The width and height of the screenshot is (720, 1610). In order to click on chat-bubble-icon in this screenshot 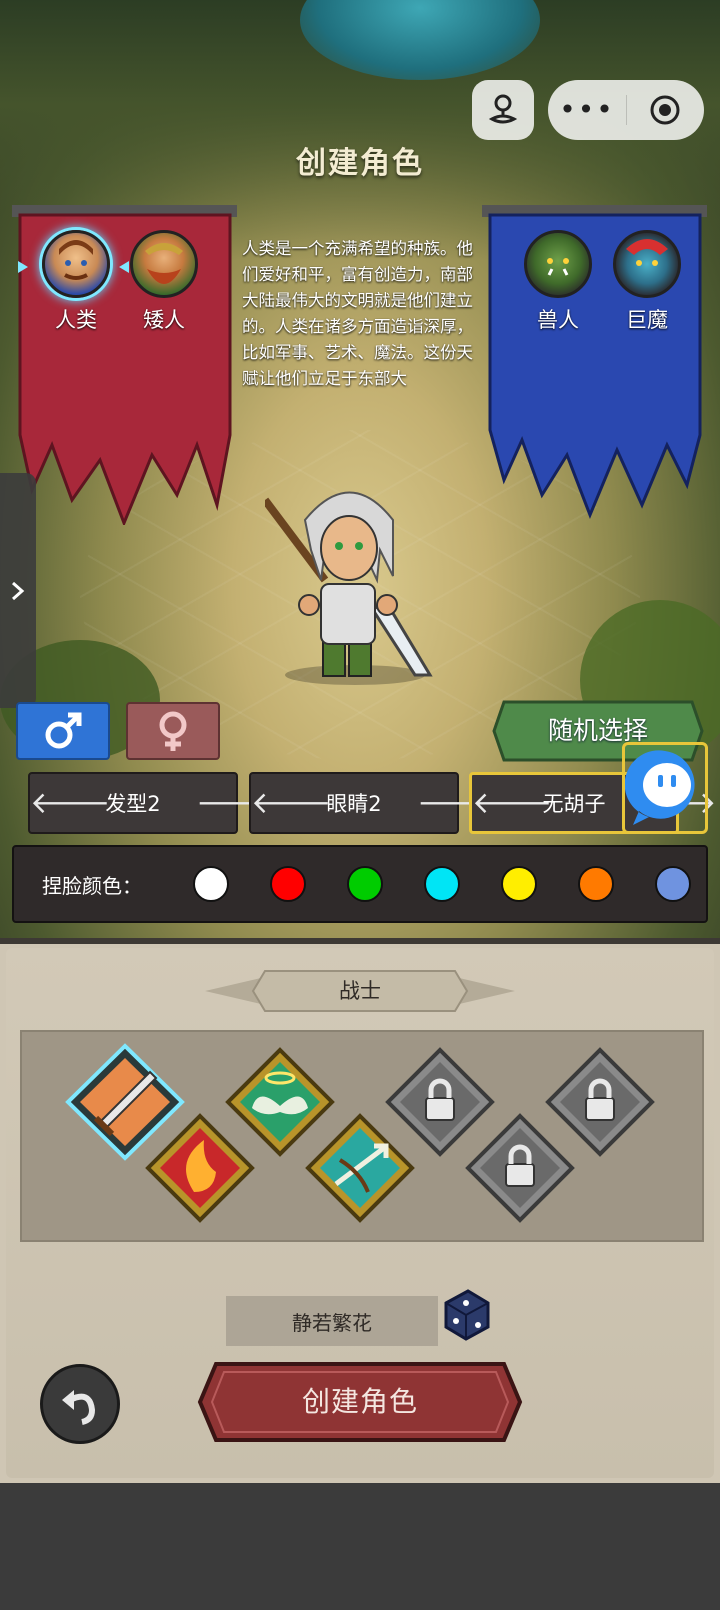, I will do `click(659, 787)`.